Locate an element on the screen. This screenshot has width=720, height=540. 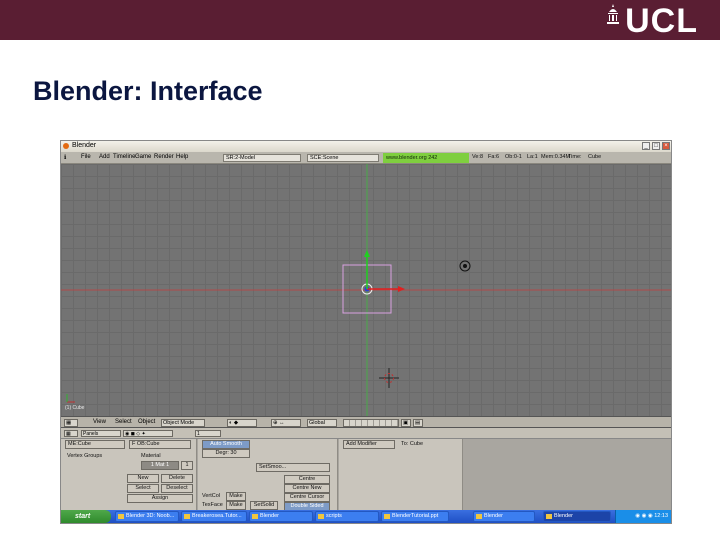
version-status: www.blender.org 242 is located at coordinates (426, 158).